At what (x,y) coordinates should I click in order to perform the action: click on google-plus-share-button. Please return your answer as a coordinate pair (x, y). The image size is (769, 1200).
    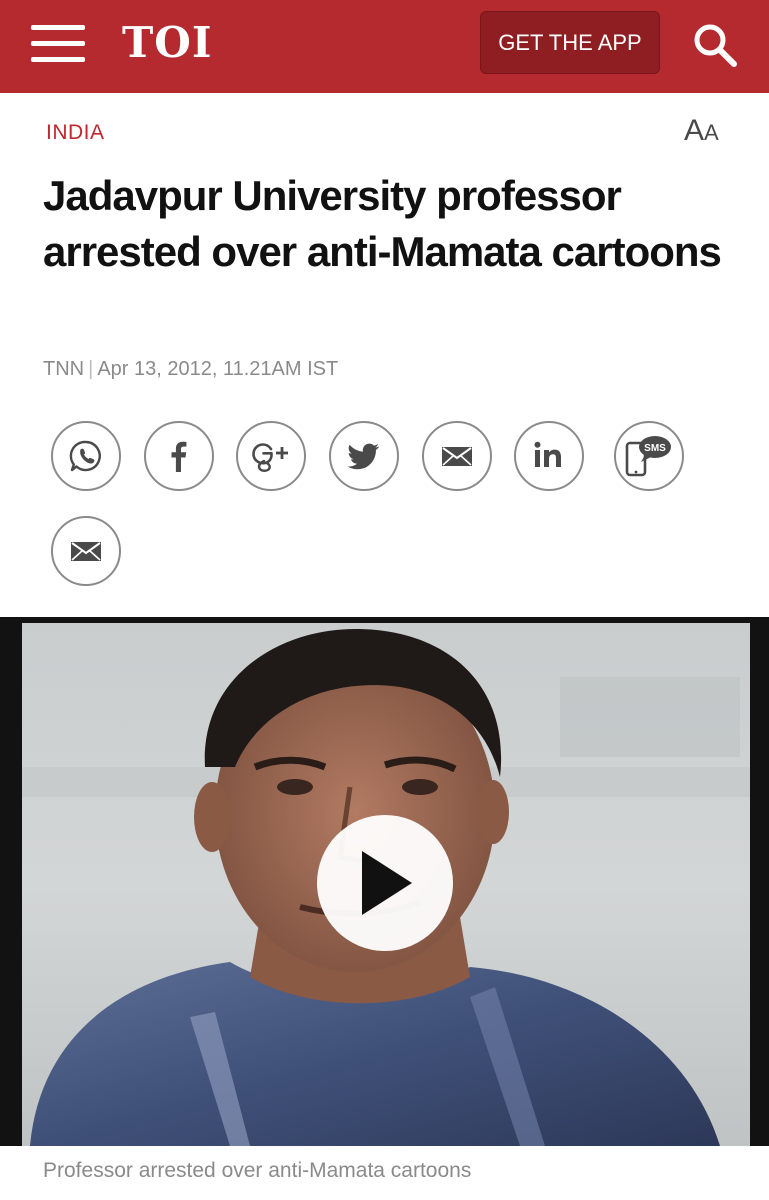
    Looking at the image, I should click on (271, 456).